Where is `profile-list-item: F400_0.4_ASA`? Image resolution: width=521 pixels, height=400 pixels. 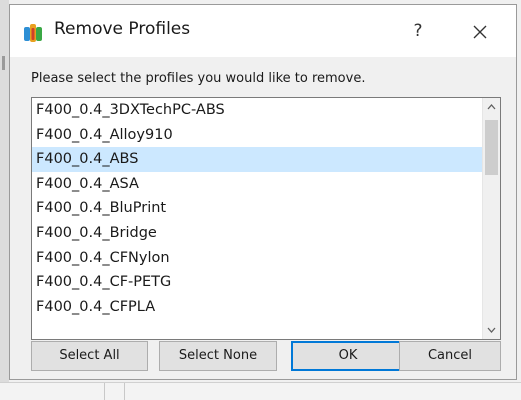
profile-list-item: F400_0.4_ASA is located at coordinates (257, 184).